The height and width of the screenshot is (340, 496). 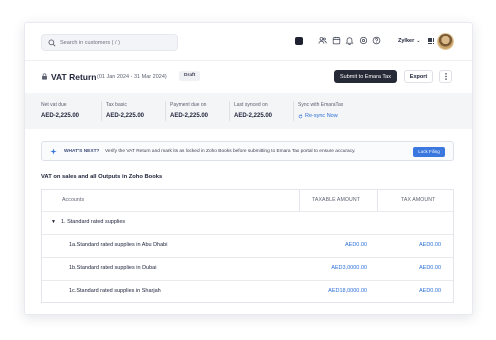 What do you see at coordinates (418, 76) in the screenshot?
I see `export-button: Export` at bounding box center [418, 76].